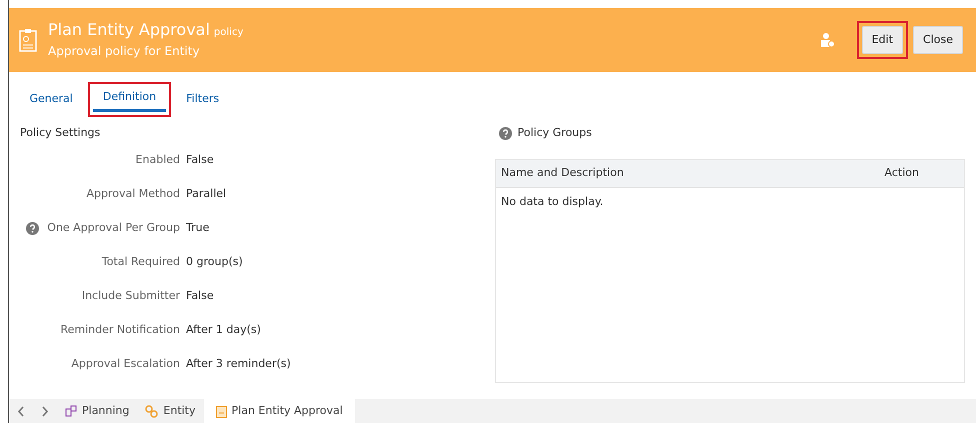 This screenshot has width=976, height=423. Describe the element at coordinates (125, 364) in the screenshot. I see `field-label: Approval Escalation` at that location.